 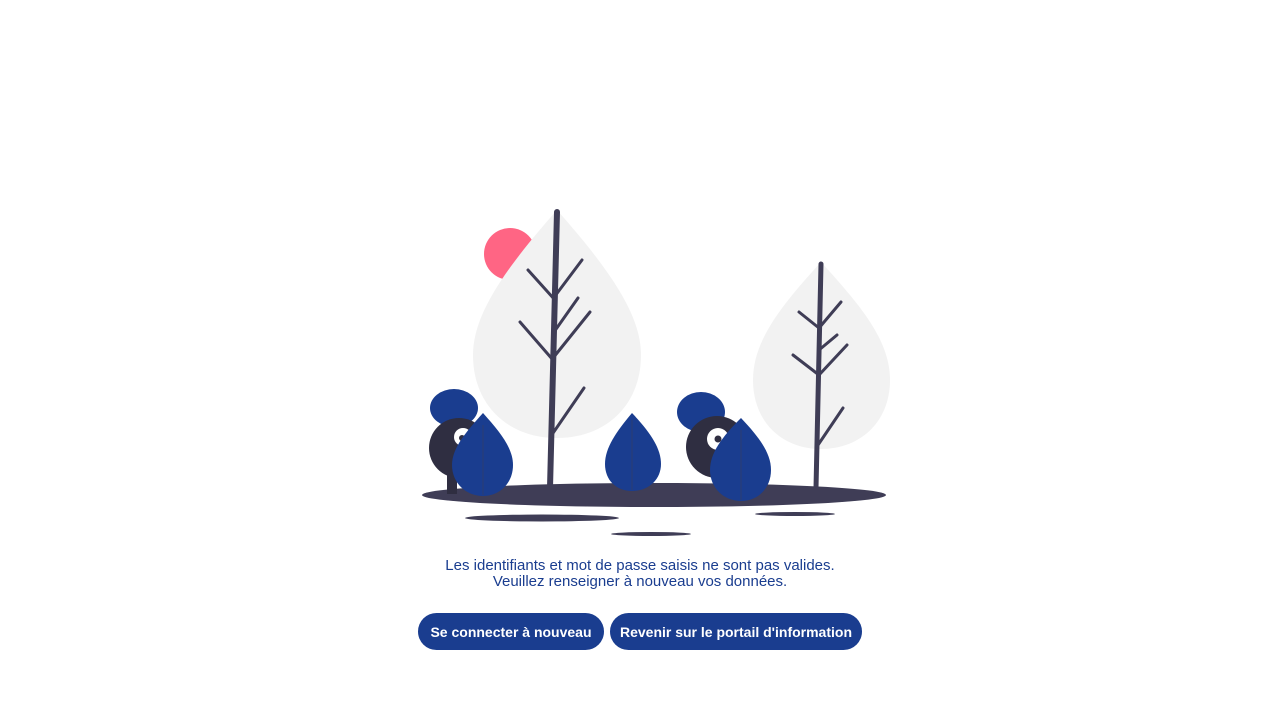 What do you see at coordinates (542, 518) in the screenshot?
I see `ground-shadow-left` at bounding box center [542, 518].